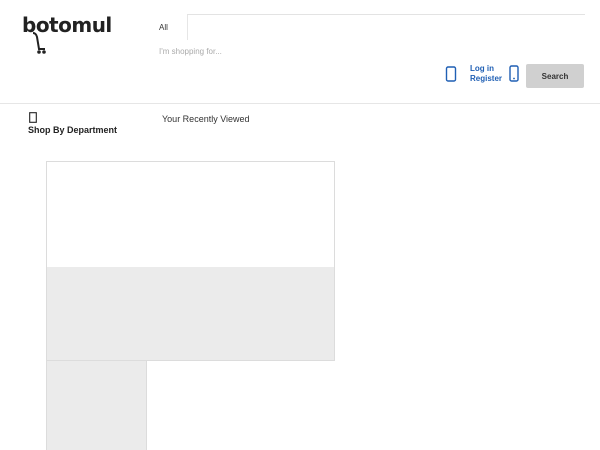  I want to click on menu-icon, so click(33, 117).